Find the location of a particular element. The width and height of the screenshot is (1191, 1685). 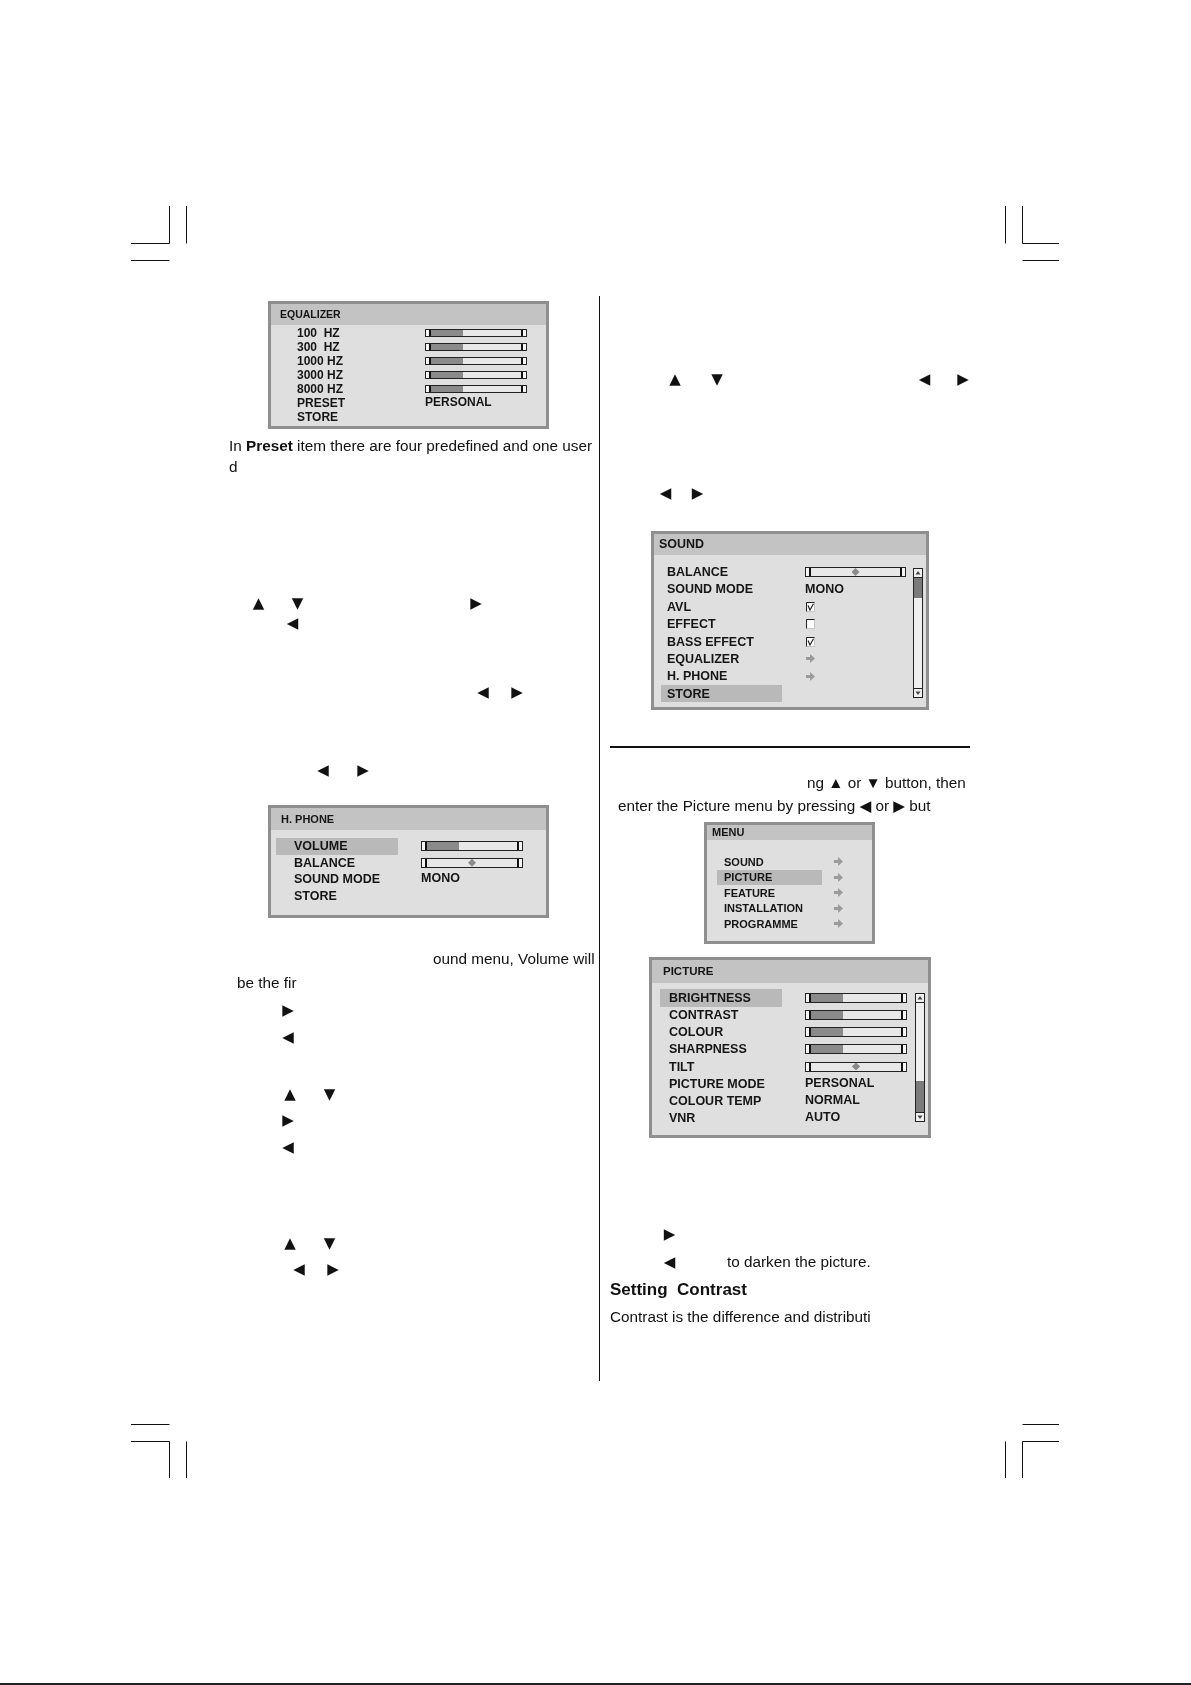

menu-item: PICTURE MODE is located at coordinates (721, 1084).